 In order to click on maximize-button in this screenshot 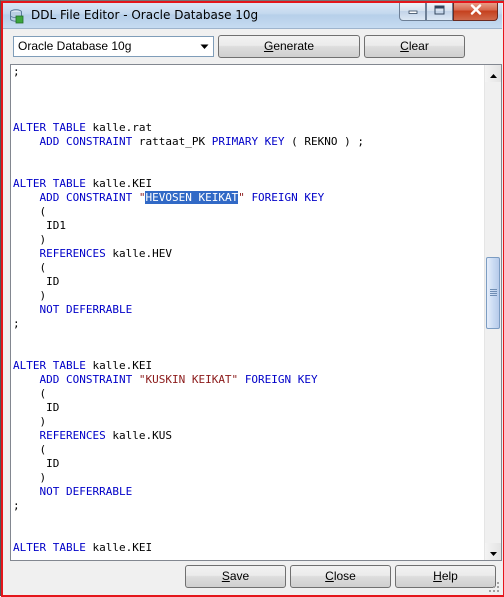, I will do `click(439, 11)`.